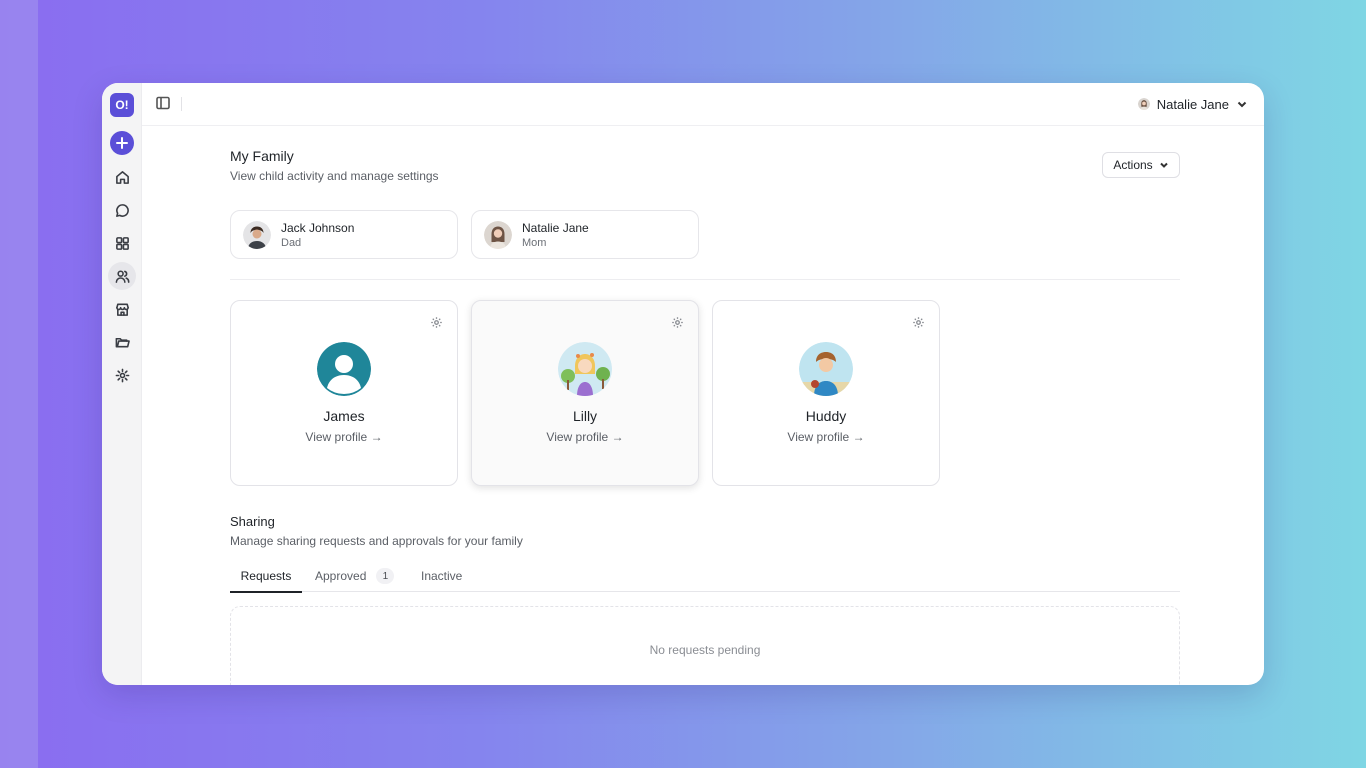 The image size is (1366, 768). I want to click on store-icon, so click(122, 309).